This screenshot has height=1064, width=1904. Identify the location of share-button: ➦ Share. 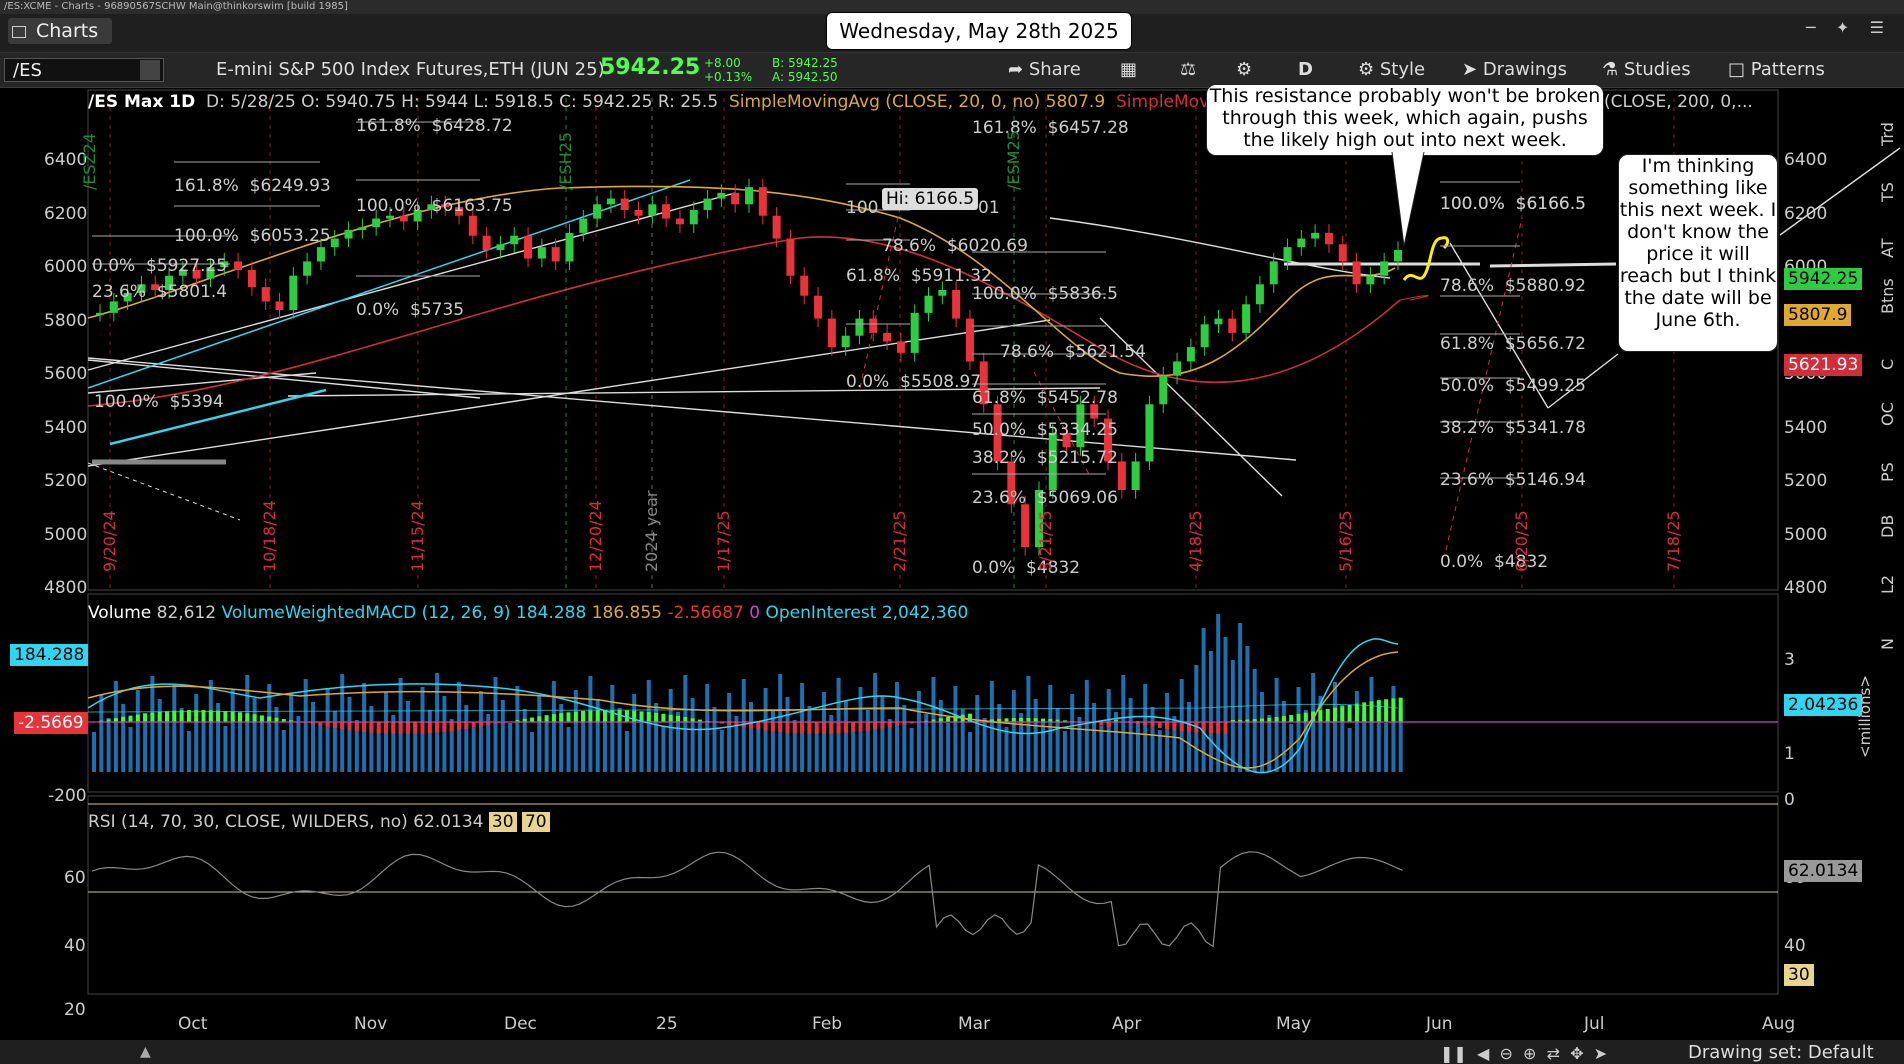
(1044, 70).